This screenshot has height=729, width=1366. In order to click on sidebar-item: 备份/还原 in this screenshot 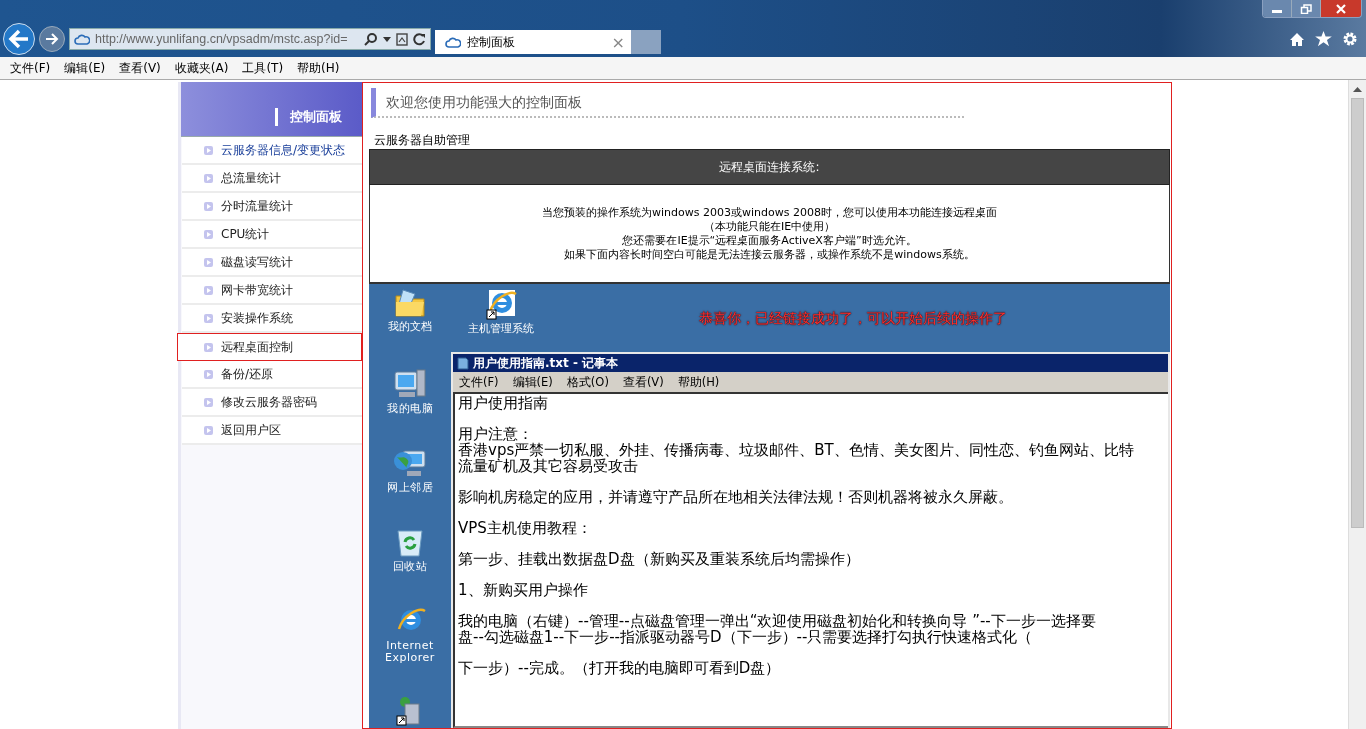, I will do `click(272, 375)`.